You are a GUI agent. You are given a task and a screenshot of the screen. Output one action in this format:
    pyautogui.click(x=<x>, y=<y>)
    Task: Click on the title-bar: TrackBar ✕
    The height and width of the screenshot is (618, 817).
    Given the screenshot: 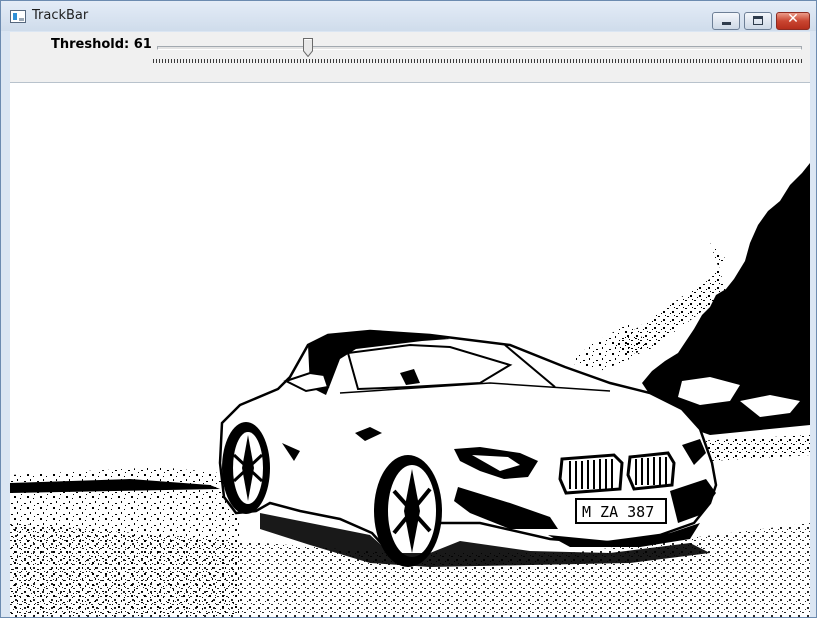 What is the action you would take?
    pyautogui.click(x=408, y=16)
    